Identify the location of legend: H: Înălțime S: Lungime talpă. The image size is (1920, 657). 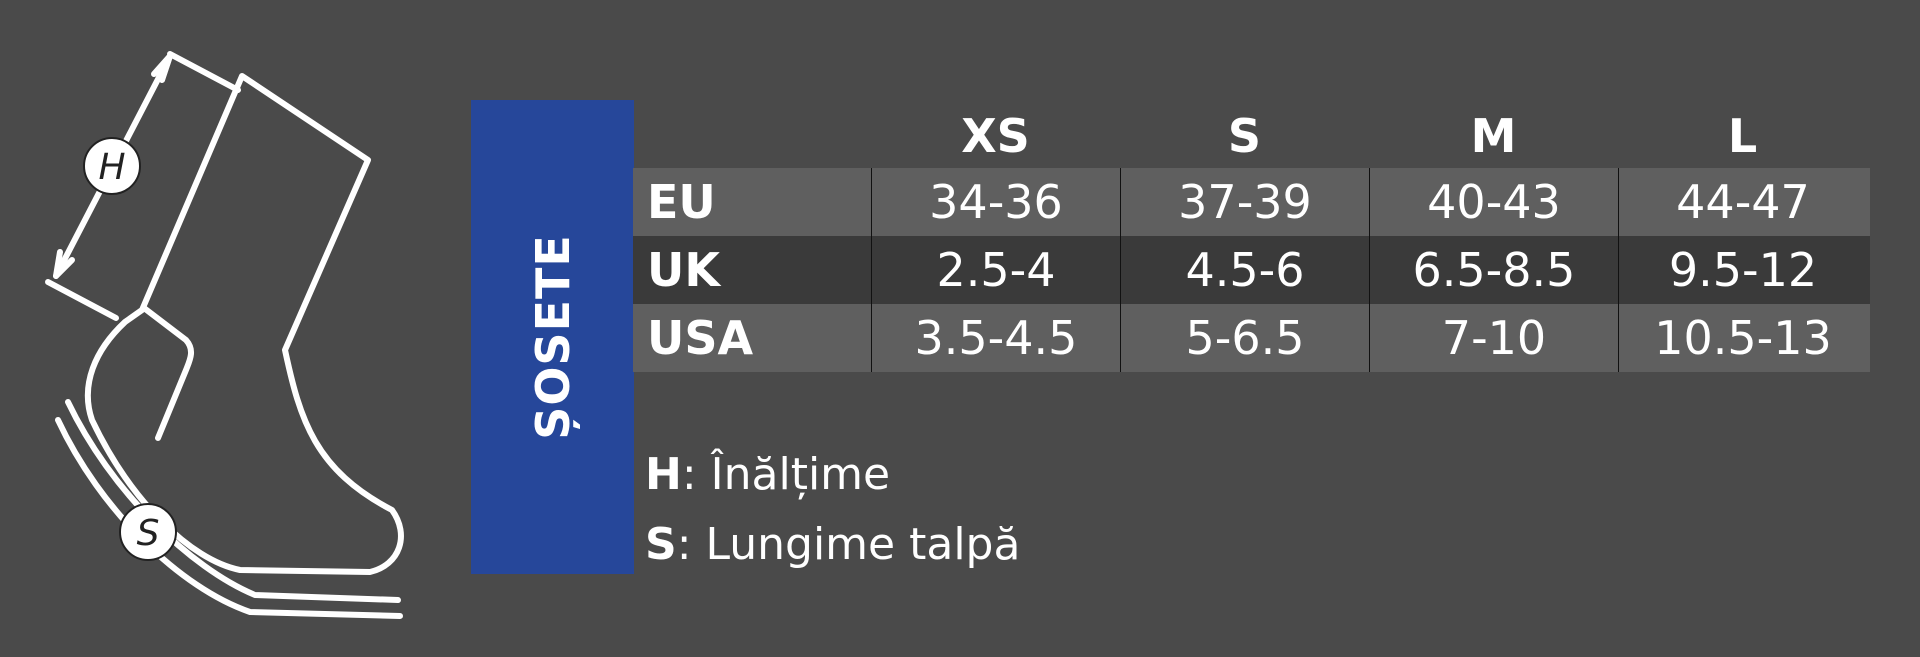
(832, 510).